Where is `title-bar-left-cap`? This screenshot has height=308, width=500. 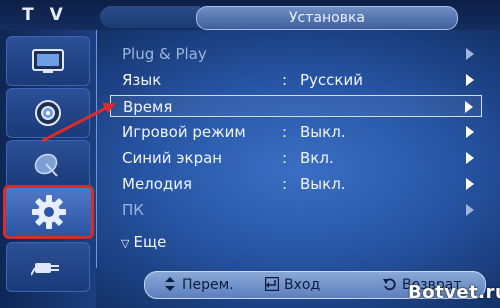
title-bar-left-cap is located at coordinates (150, 17).